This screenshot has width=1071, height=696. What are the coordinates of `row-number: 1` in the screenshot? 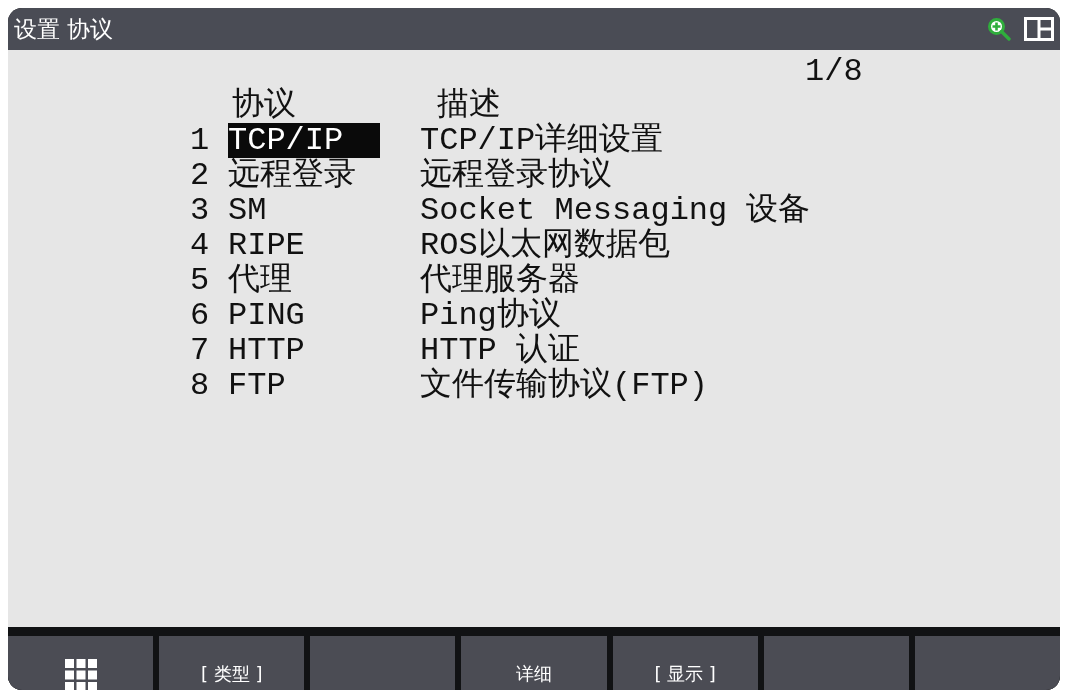 It's located at (200, 140).